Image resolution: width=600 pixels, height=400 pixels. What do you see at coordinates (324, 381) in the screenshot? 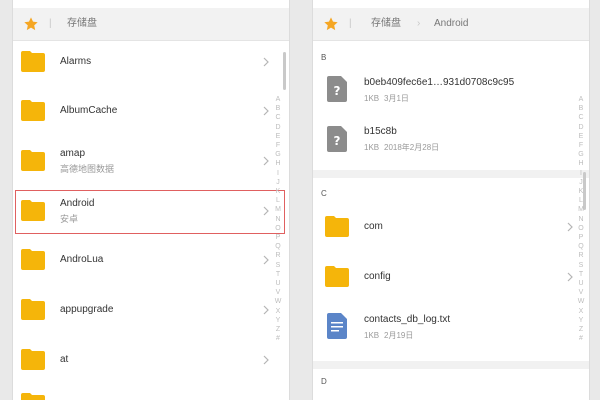
I see `section-header-d: D` at bounding box center [324, 381].